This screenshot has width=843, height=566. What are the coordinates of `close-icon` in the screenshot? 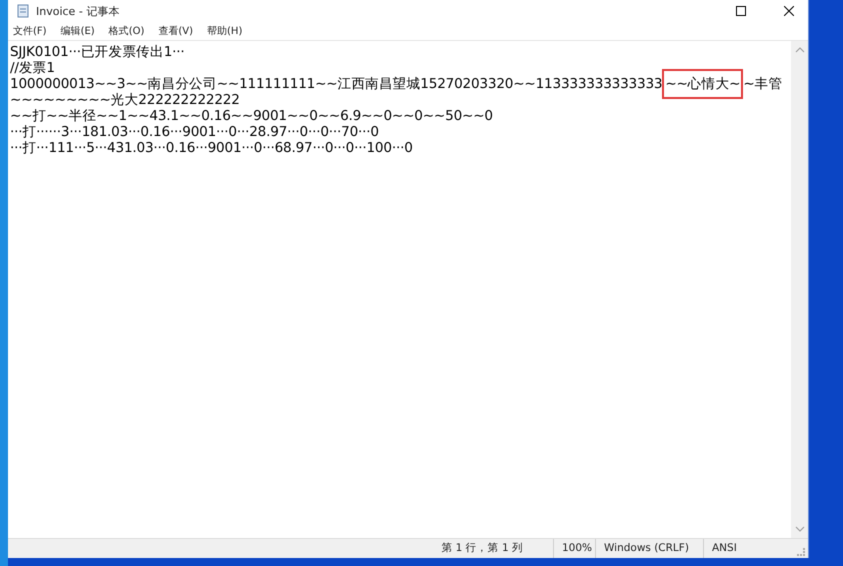 It's located at (789, 11).